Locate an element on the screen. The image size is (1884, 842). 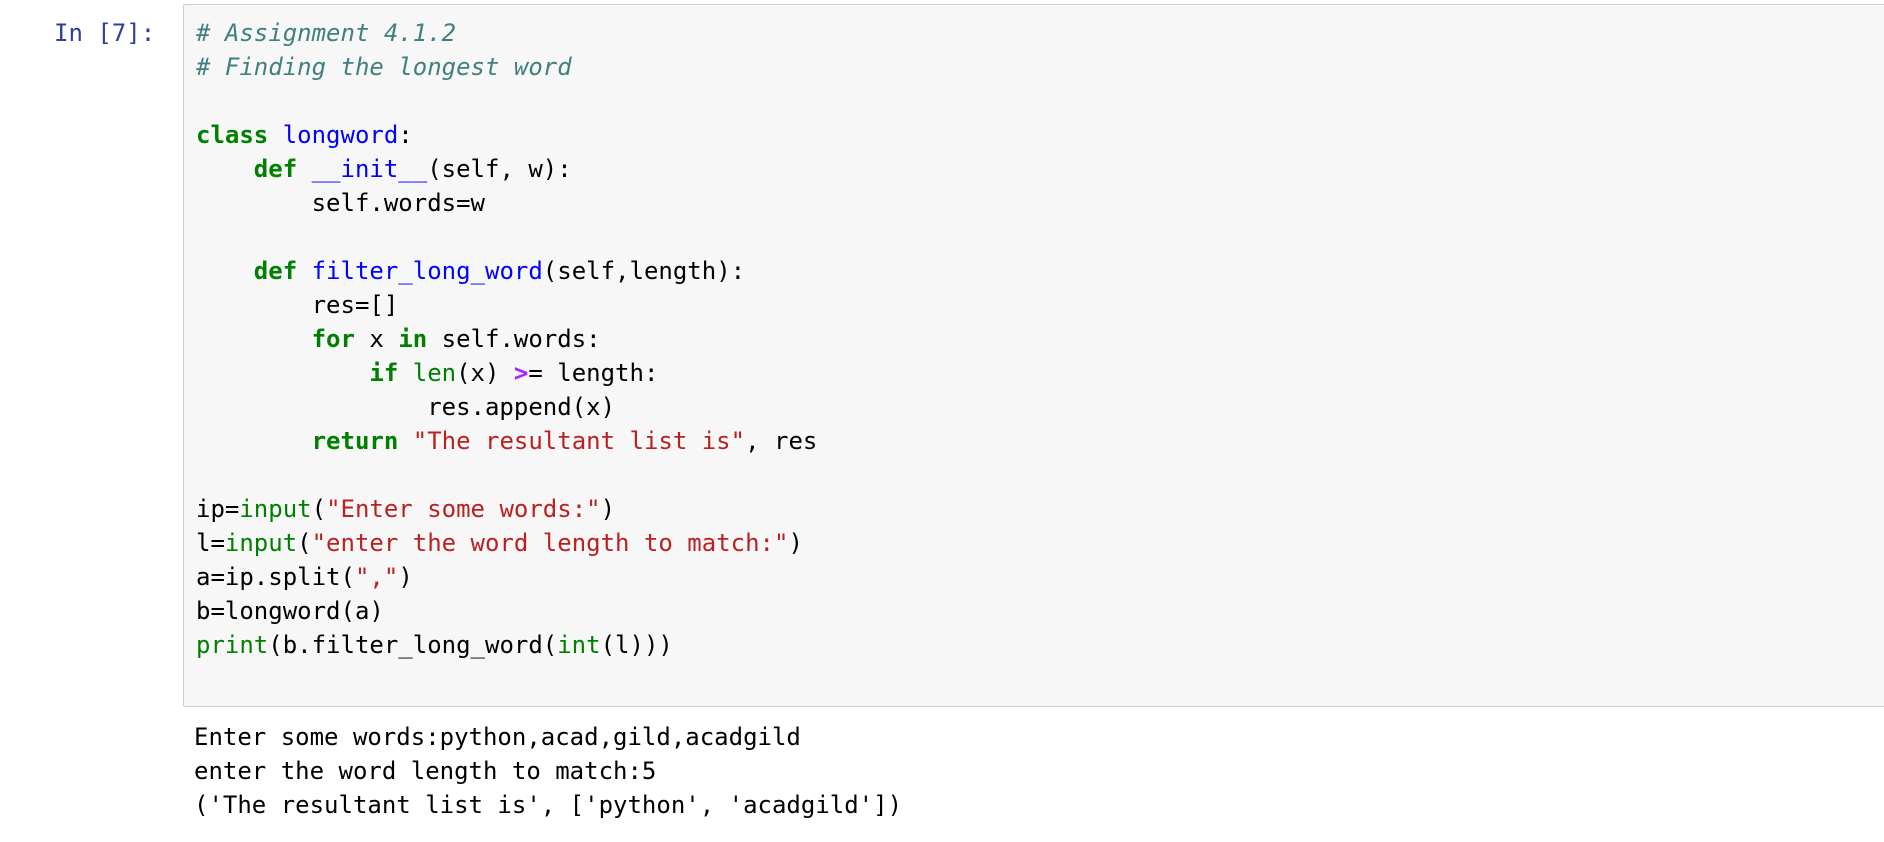
code-line-5: def __init__(self, w): is located at coordinates (506, 169).